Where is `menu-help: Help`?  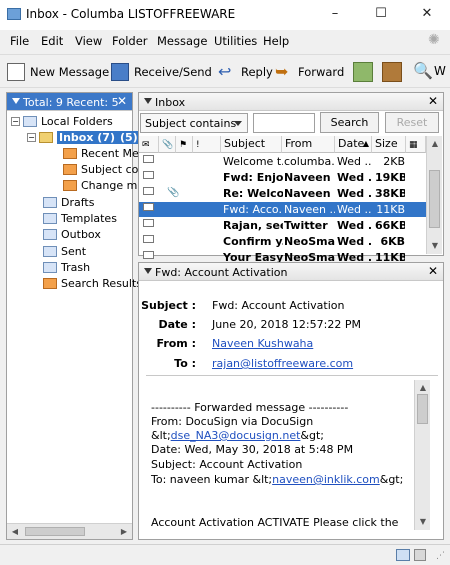
menu-help: Help is located at coordinates (276, 41).